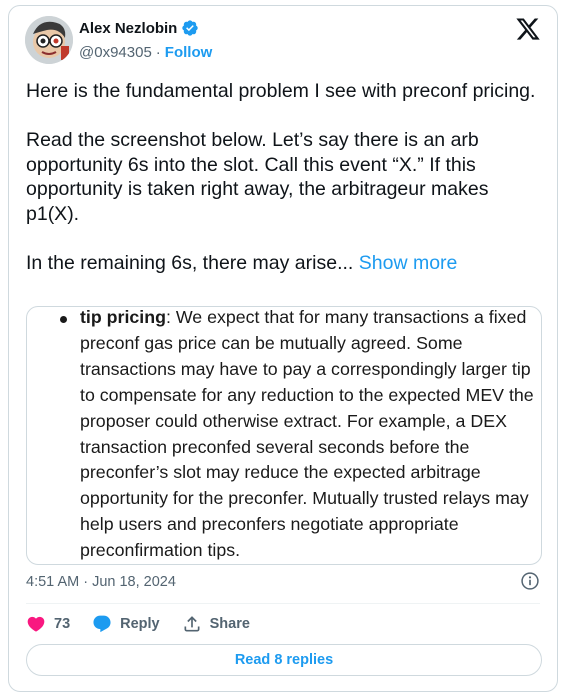  Describe the element at coordinates (102, 624) in the screenshot. I see `reply-bubble-icon` at that location.